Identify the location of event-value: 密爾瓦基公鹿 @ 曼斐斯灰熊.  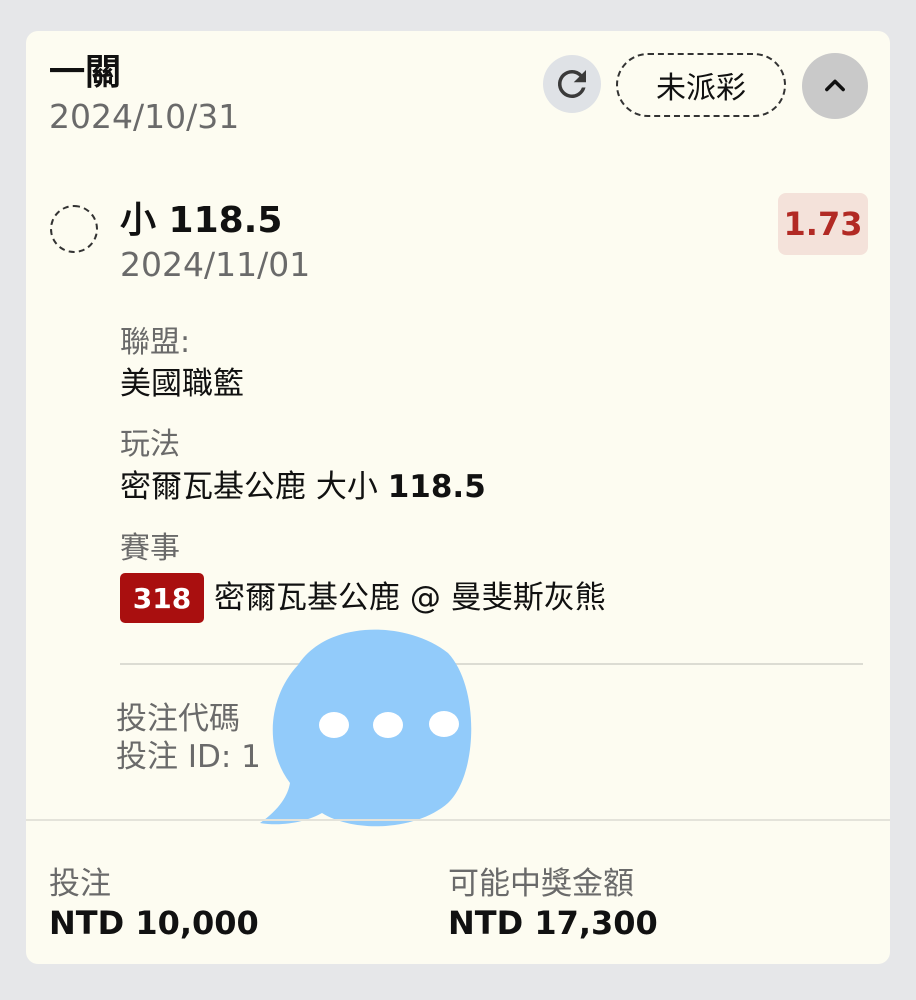
(410, 598).